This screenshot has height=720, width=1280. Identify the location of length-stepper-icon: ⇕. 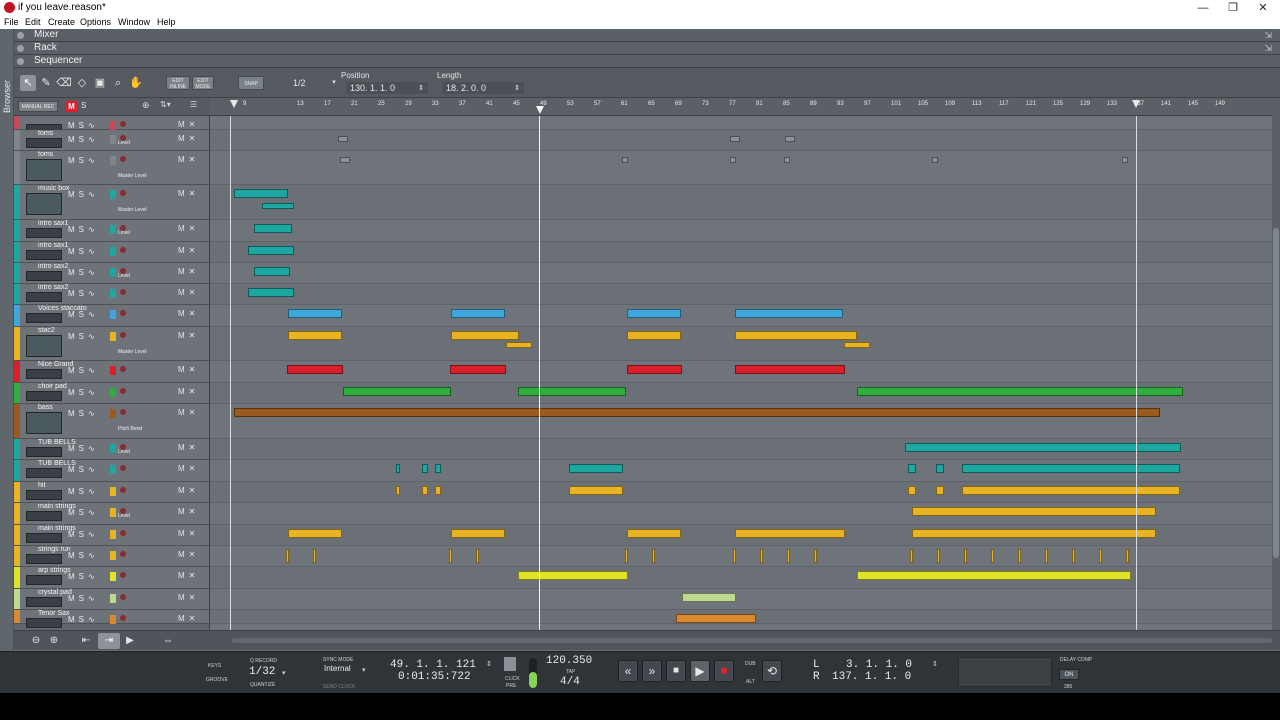
(517, 89).